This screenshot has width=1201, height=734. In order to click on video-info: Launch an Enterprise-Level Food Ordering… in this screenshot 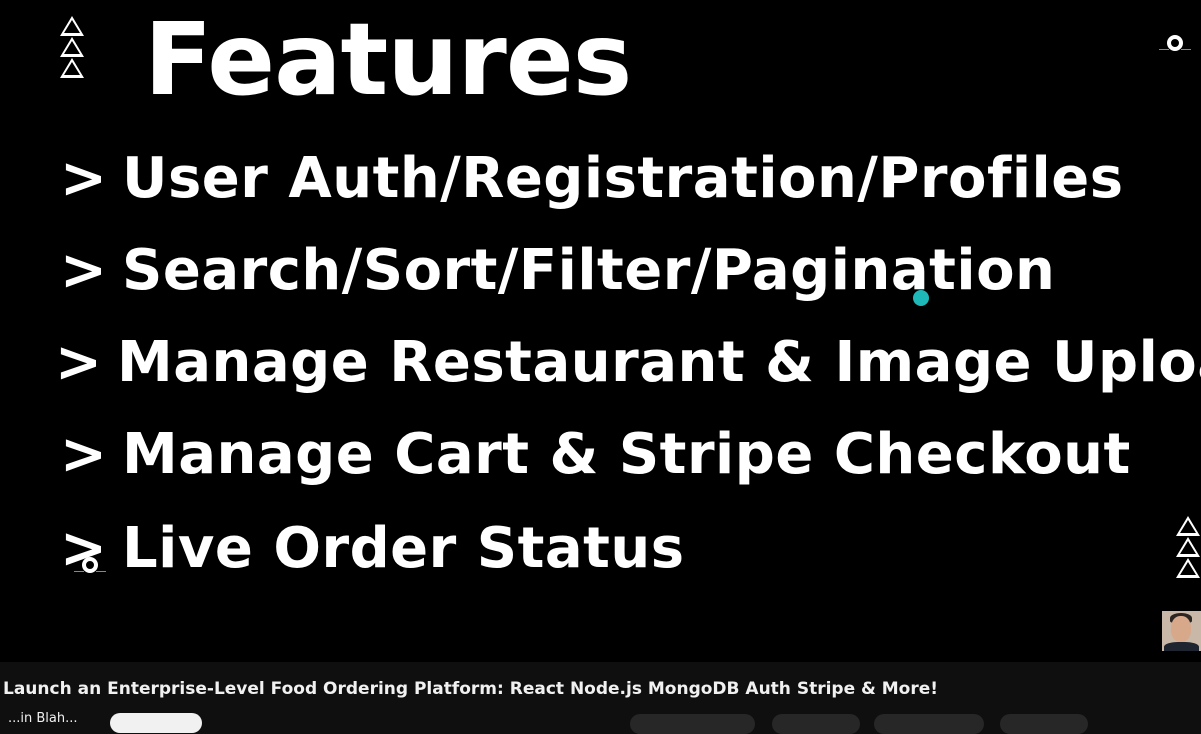, I will do `click(600, 698)`.